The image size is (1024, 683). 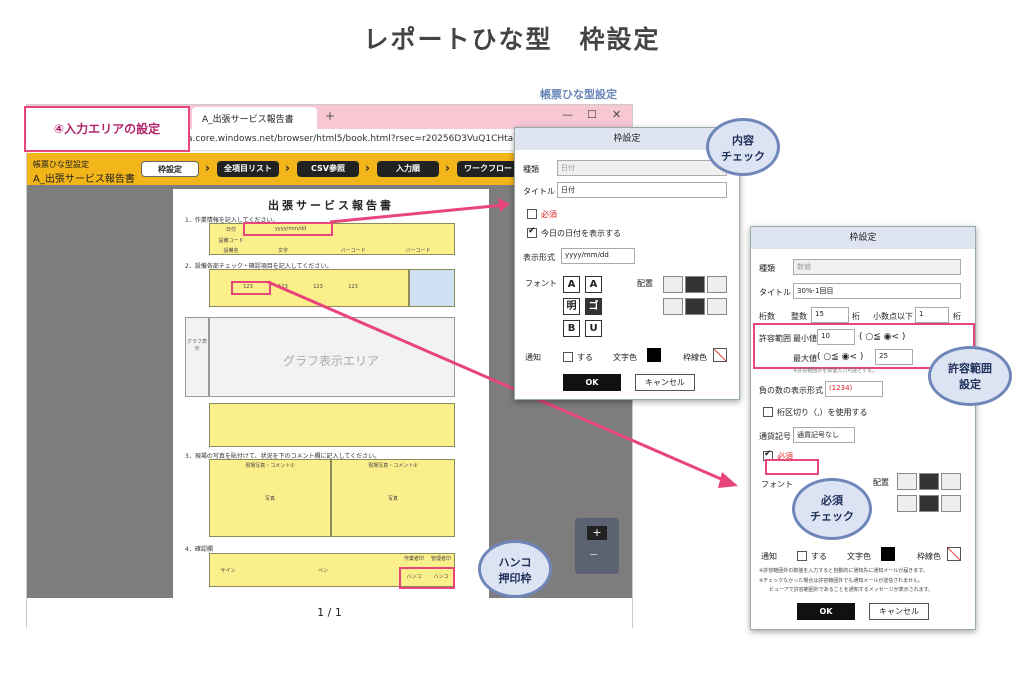 What do you see at coordinates (970, 384) in the screenshot?
I see `bubble-line: 設定` at bounding box center [970, 384].